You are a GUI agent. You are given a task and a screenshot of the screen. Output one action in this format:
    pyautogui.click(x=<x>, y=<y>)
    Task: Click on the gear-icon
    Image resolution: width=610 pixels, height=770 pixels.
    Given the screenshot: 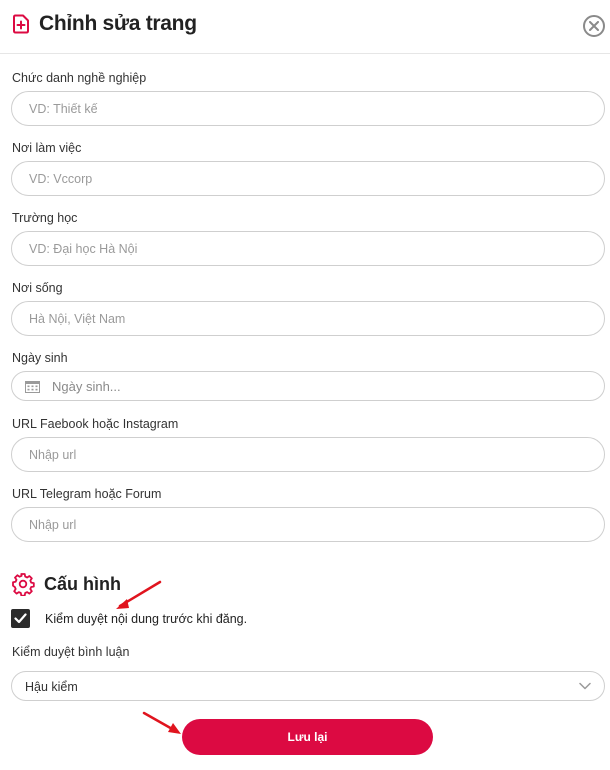 What is the action you would take?
    pyautogui.click(x=23, y=584)
    